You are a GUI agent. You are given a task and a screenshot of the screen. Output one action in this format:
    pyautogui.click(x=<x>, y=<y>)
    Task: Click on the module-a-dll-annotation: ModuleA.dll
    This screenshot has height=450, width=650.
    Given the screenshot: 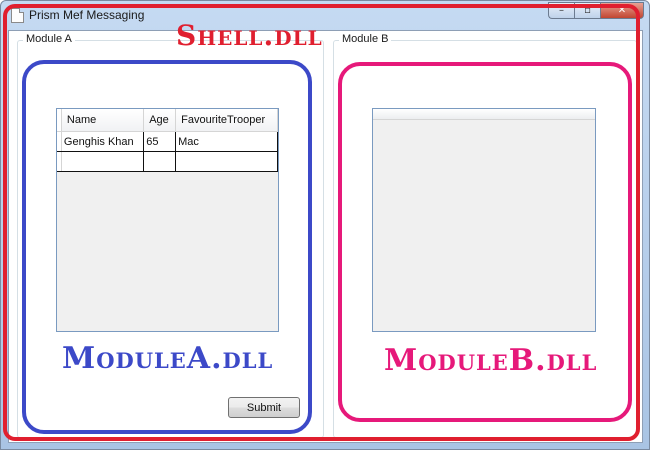 What is the action you would take?
    pyautogui.click(x=168, y=358)
    